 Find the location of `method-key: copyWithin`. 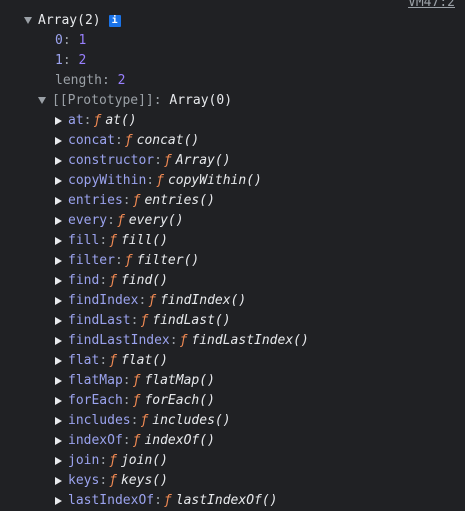

method-key: copyWithin is located at coordinates (107, 180).